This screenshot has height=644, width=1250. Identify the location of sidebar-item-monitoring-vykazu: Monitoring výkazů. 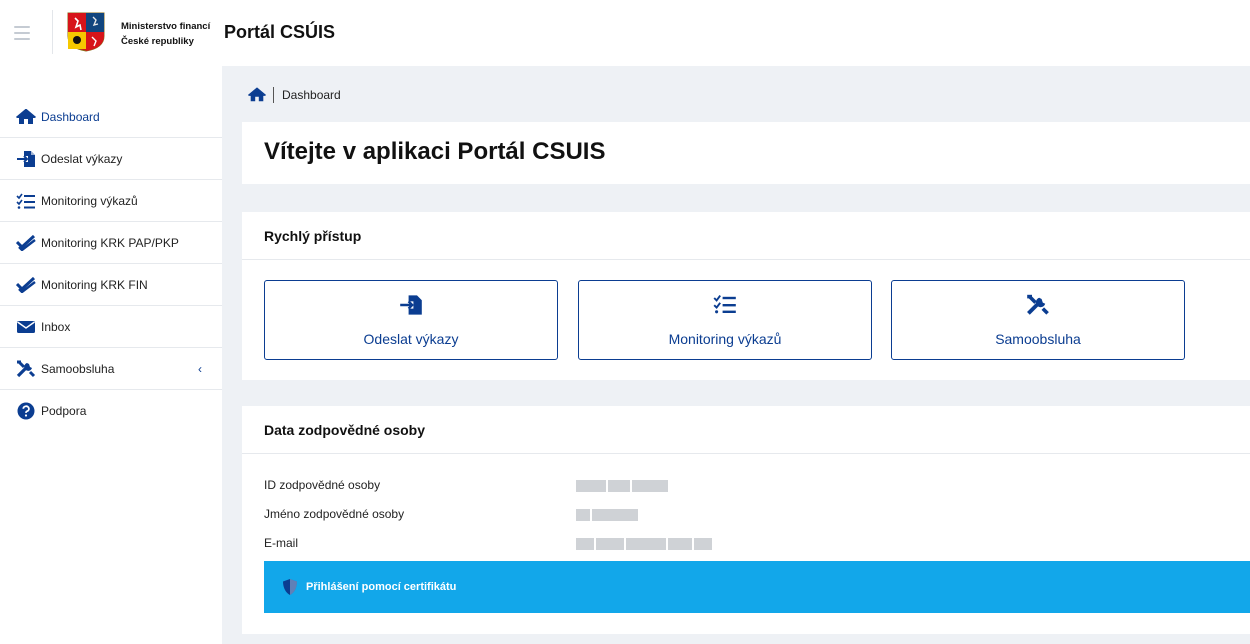
(111, 201).